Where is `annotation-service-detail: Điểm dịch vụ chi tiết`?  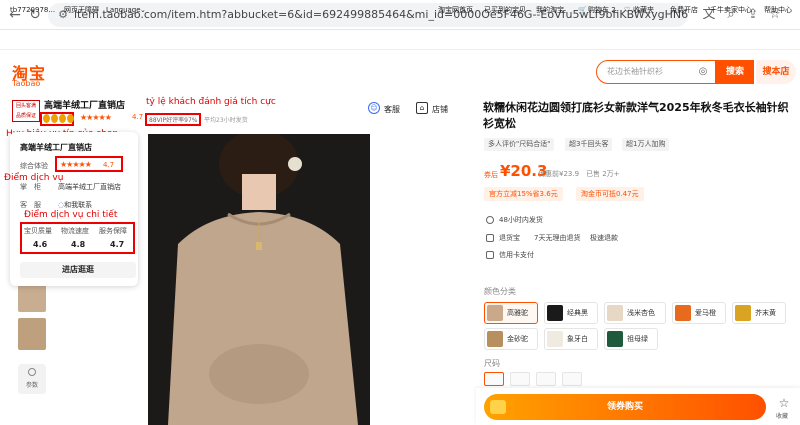
annotation-service-detail: Điểm dịch vụ chi tiết is located at coordinates (71, 215).